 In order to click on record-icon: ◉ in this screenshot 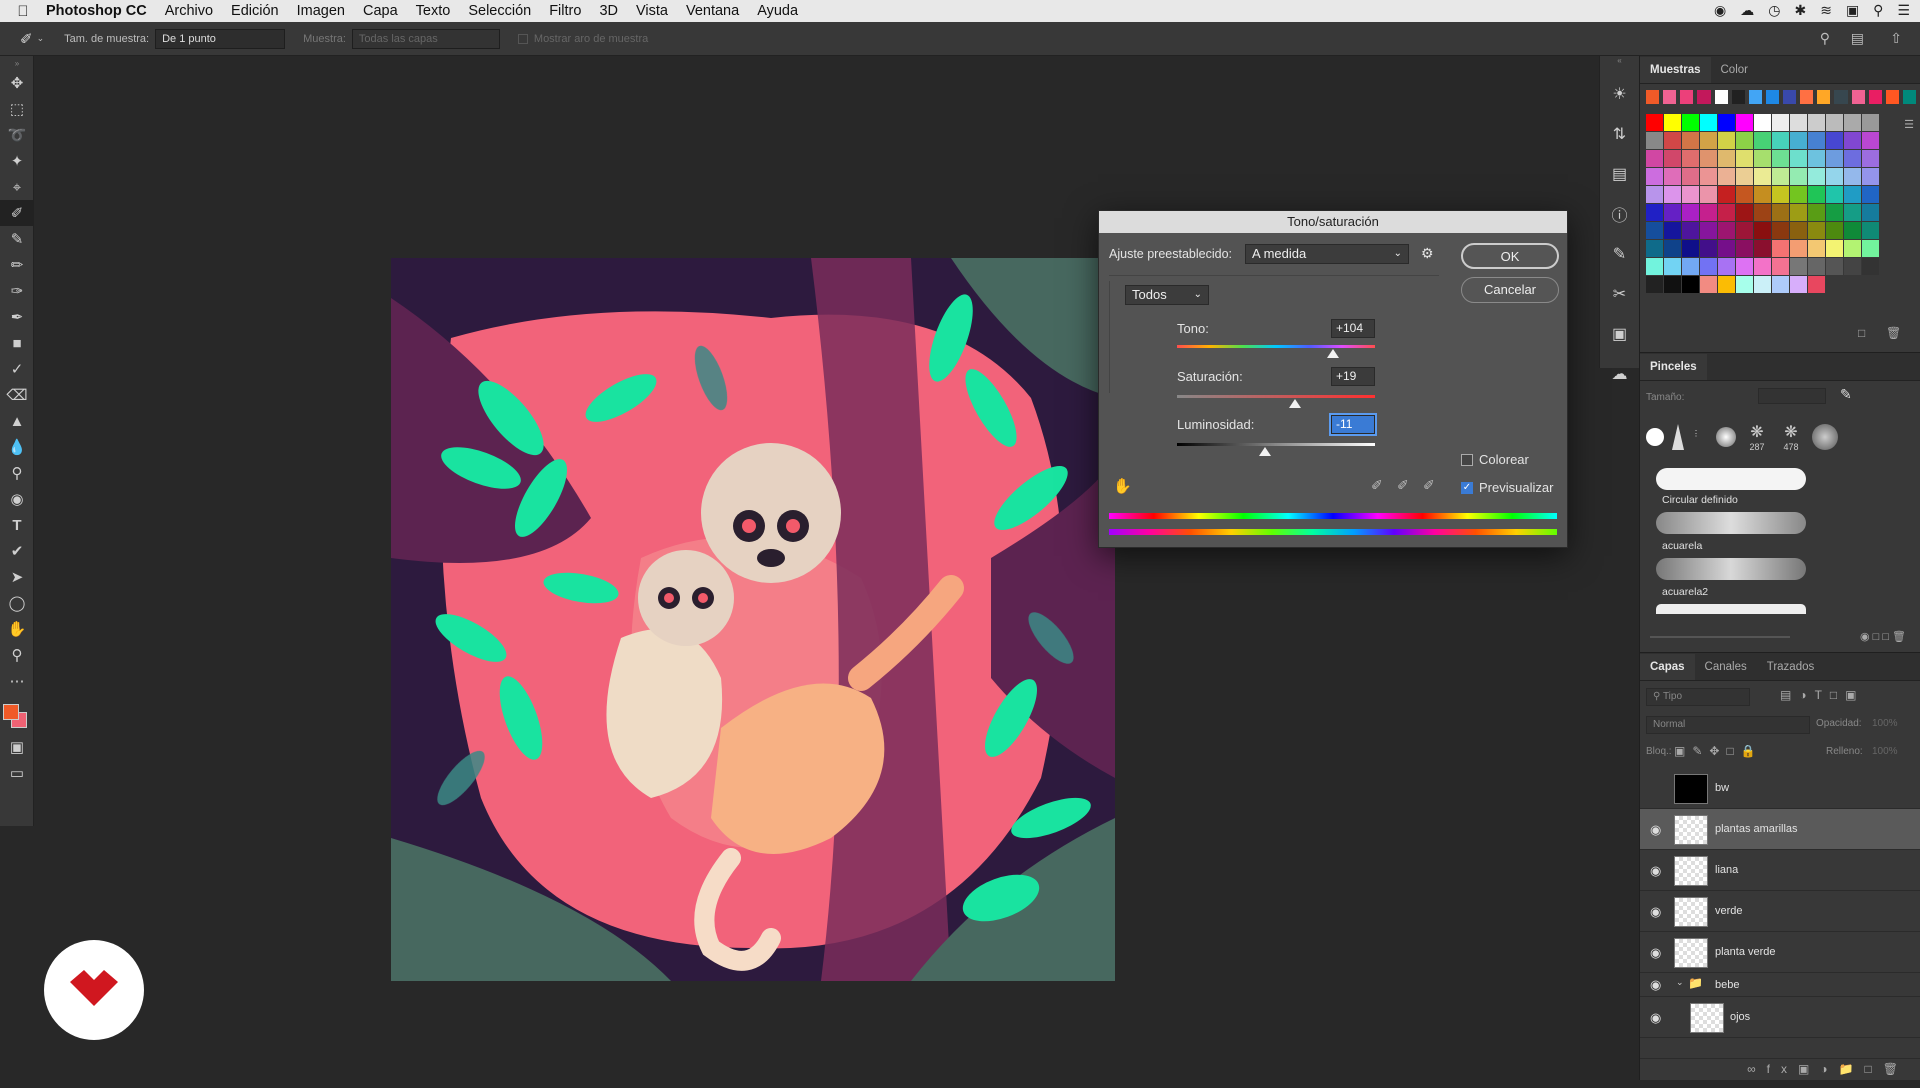, I will do `click(1720, 10)`.